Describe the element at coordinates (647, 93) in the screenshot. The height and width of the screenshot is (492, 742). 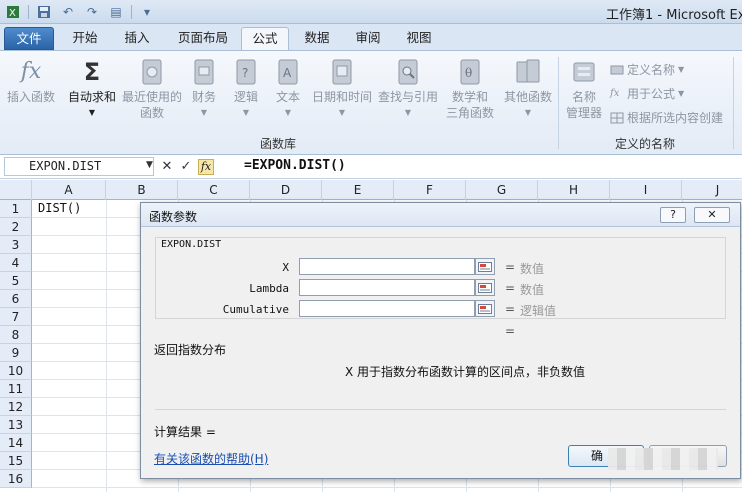
I see `use-in-formula-button: fx 用于公式 ▼` at that location.